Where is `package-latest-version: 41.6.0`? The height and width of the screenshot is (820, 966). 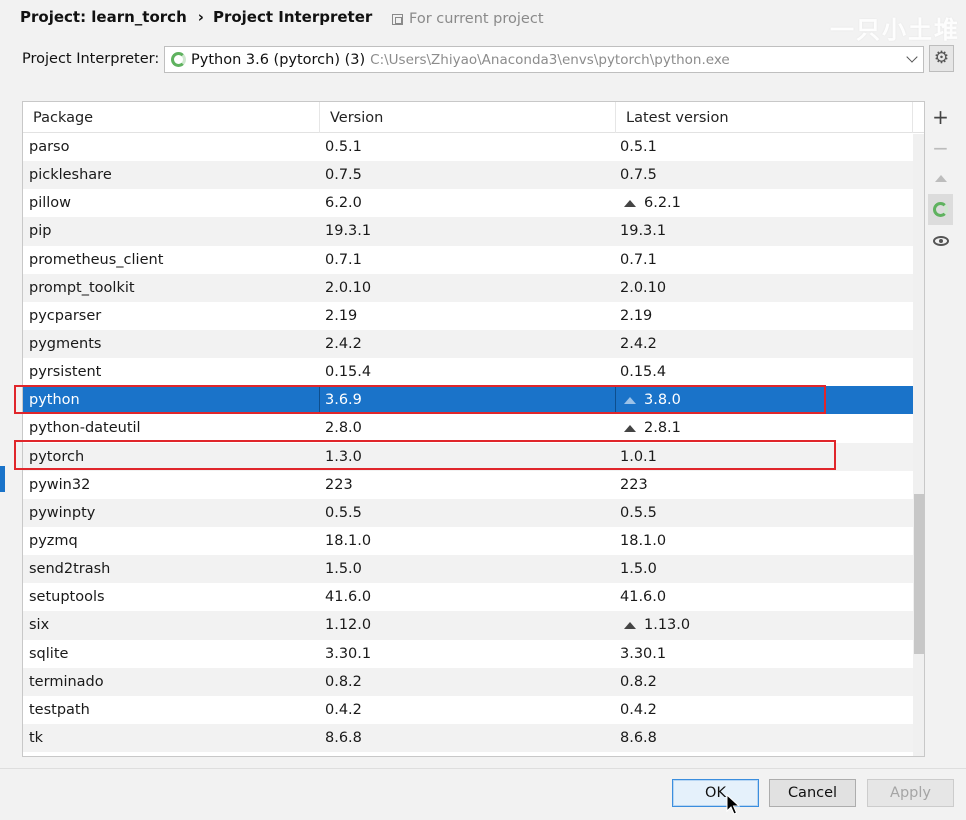 package-latest-version: 41.6.0 is located at coordinates (764, 597).